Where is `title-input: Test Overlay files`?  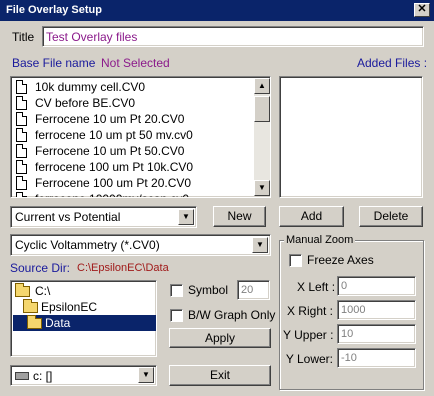
title-input: Test Overlay files is located at coordinates (233, 36).